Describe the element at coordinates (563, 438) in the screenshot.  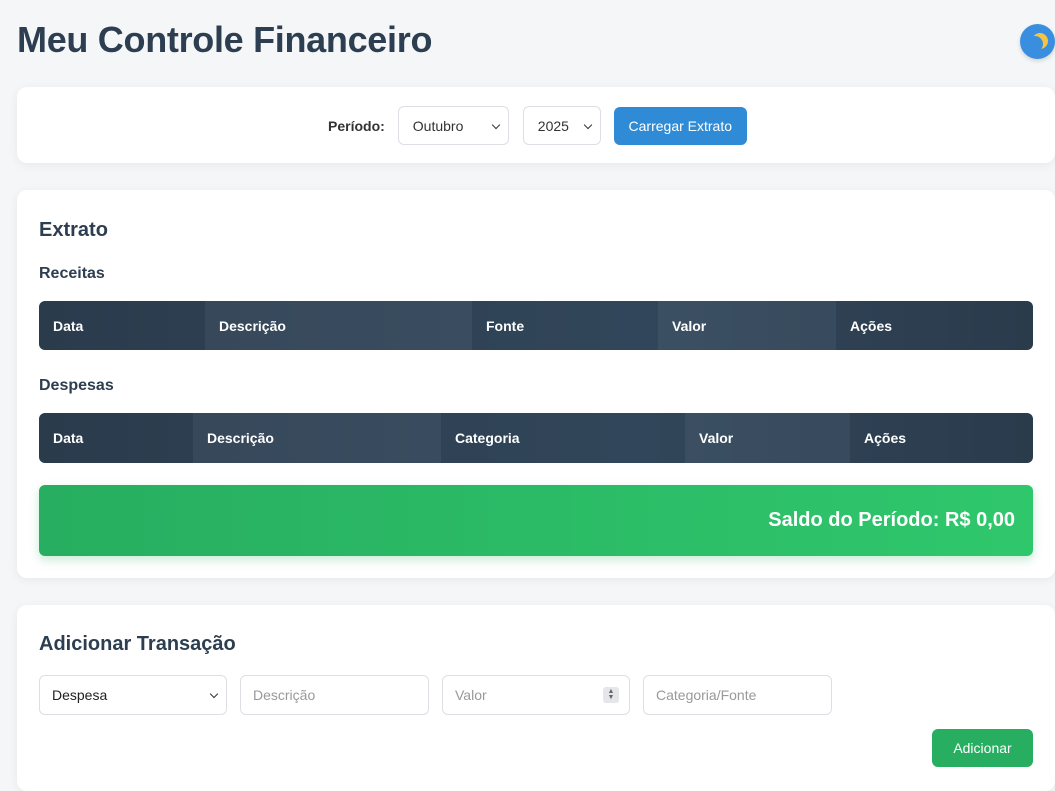
I see `expenses-col-category: Categoria` at that location.